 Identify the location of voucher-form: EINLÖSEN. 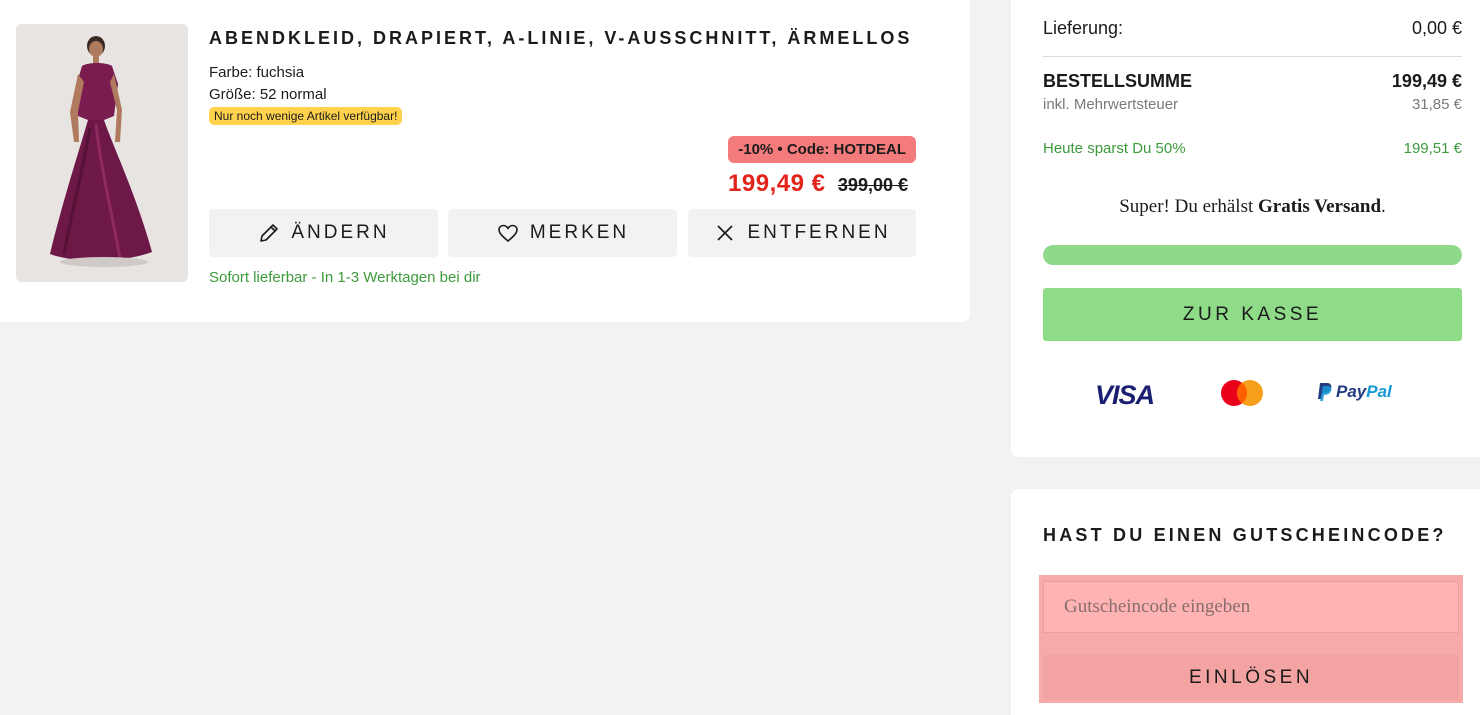
(1251, 639).